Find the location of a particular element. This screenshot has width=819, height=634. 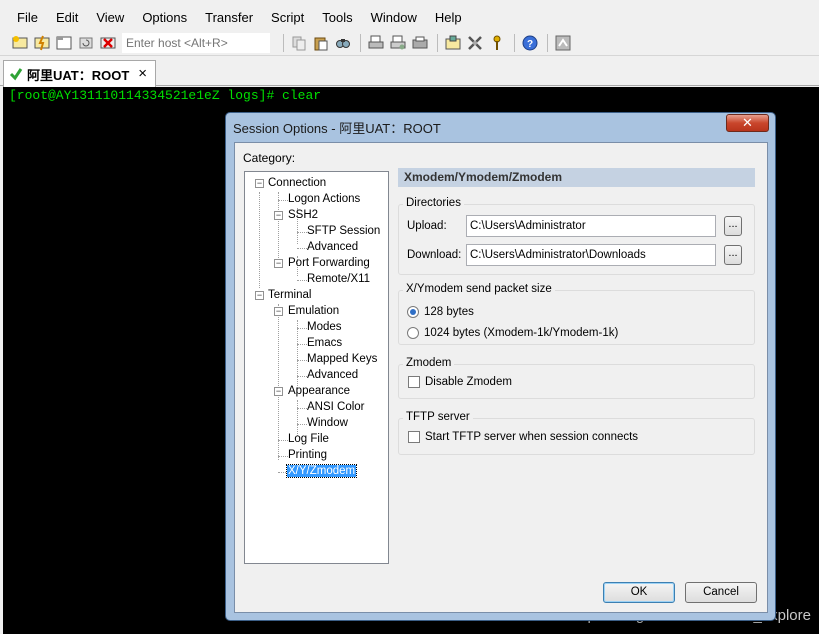

print-setup-icon is located at coordinates (398, 43).